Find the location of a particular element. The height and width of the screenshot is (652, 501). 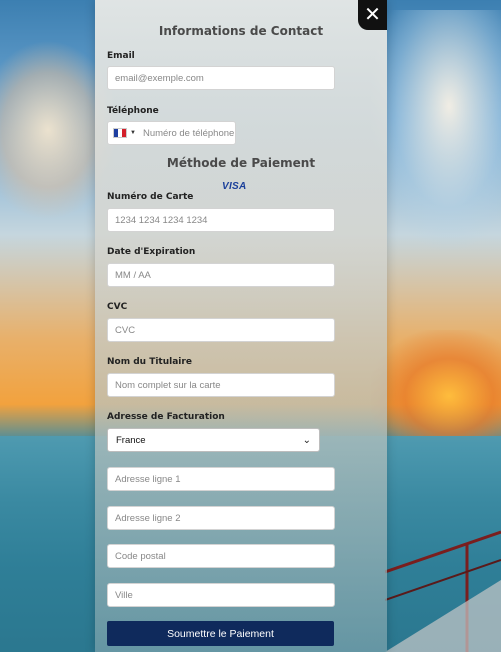

address2-placeholder: Adresse ligne 2 is located at coordinates (148, 518).